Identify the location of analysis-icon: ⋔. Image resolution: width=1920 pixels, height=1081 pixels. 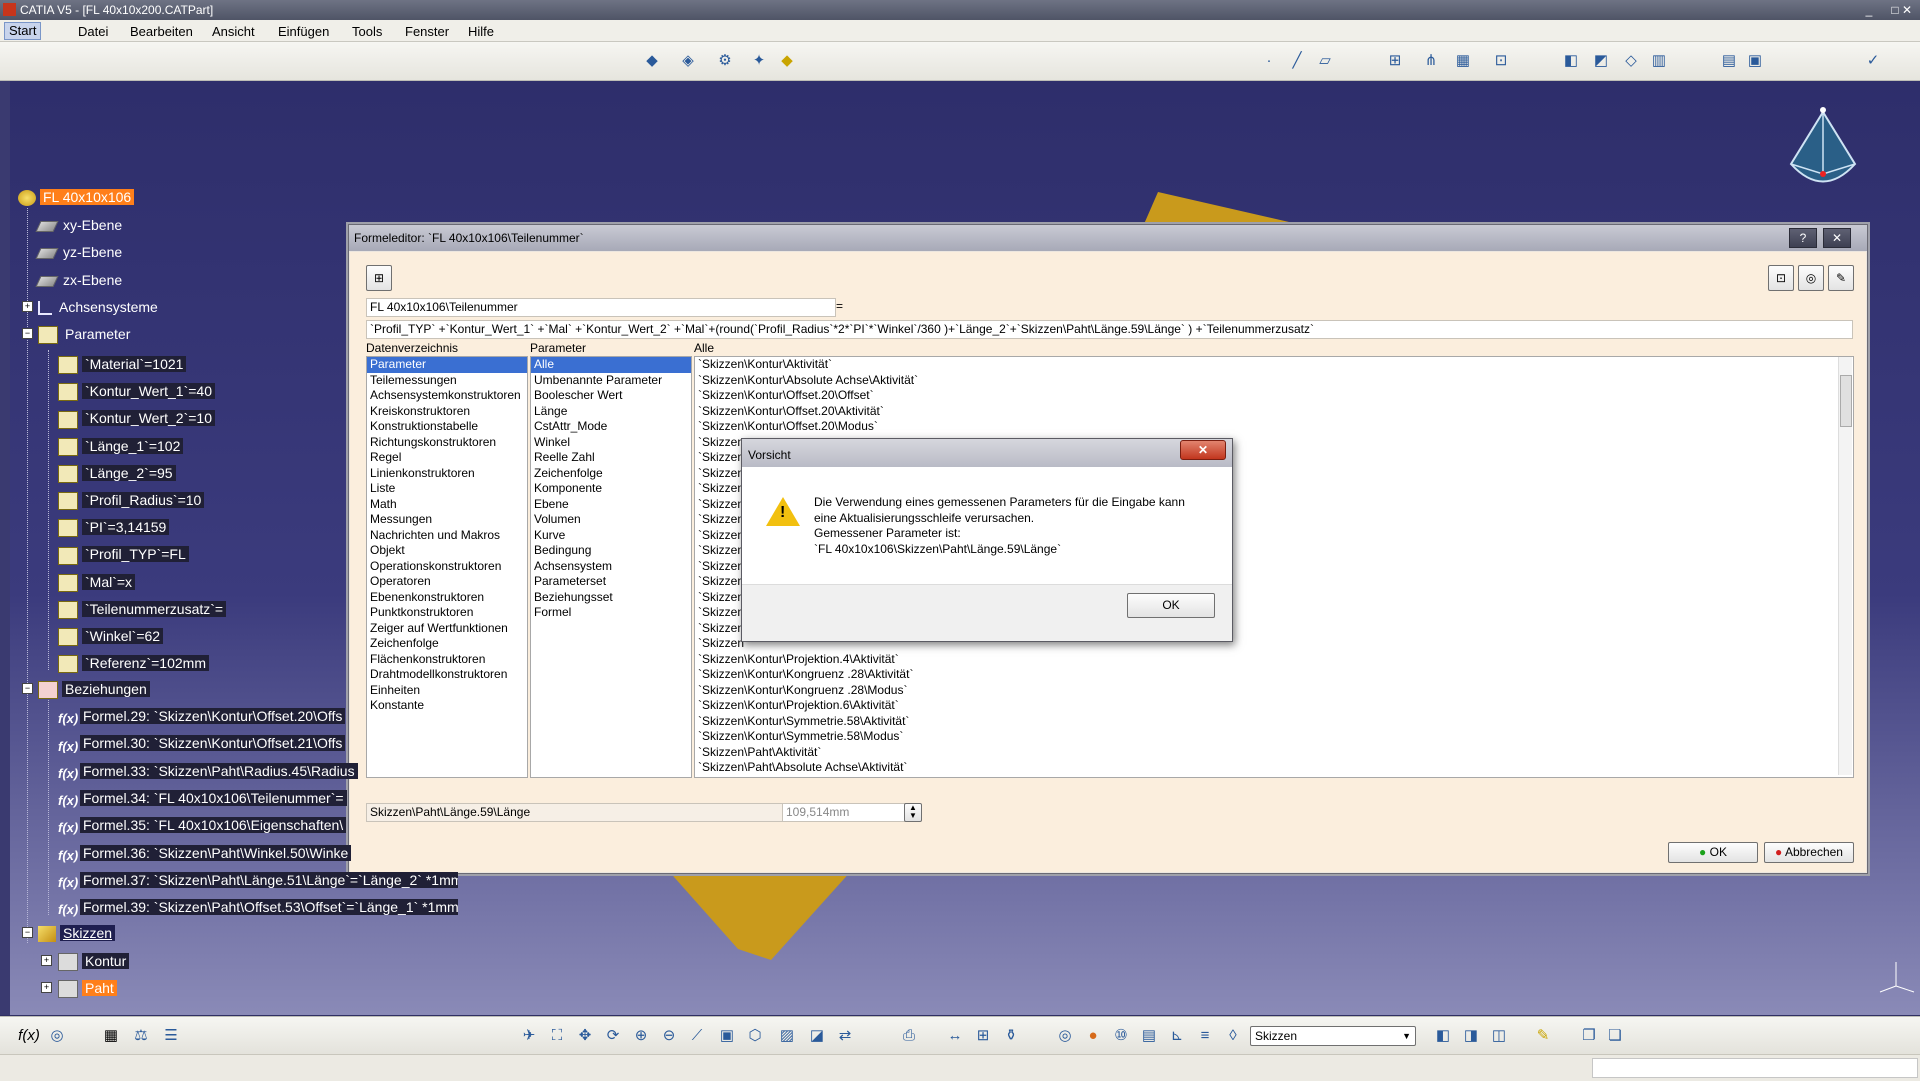
(1431, 61).